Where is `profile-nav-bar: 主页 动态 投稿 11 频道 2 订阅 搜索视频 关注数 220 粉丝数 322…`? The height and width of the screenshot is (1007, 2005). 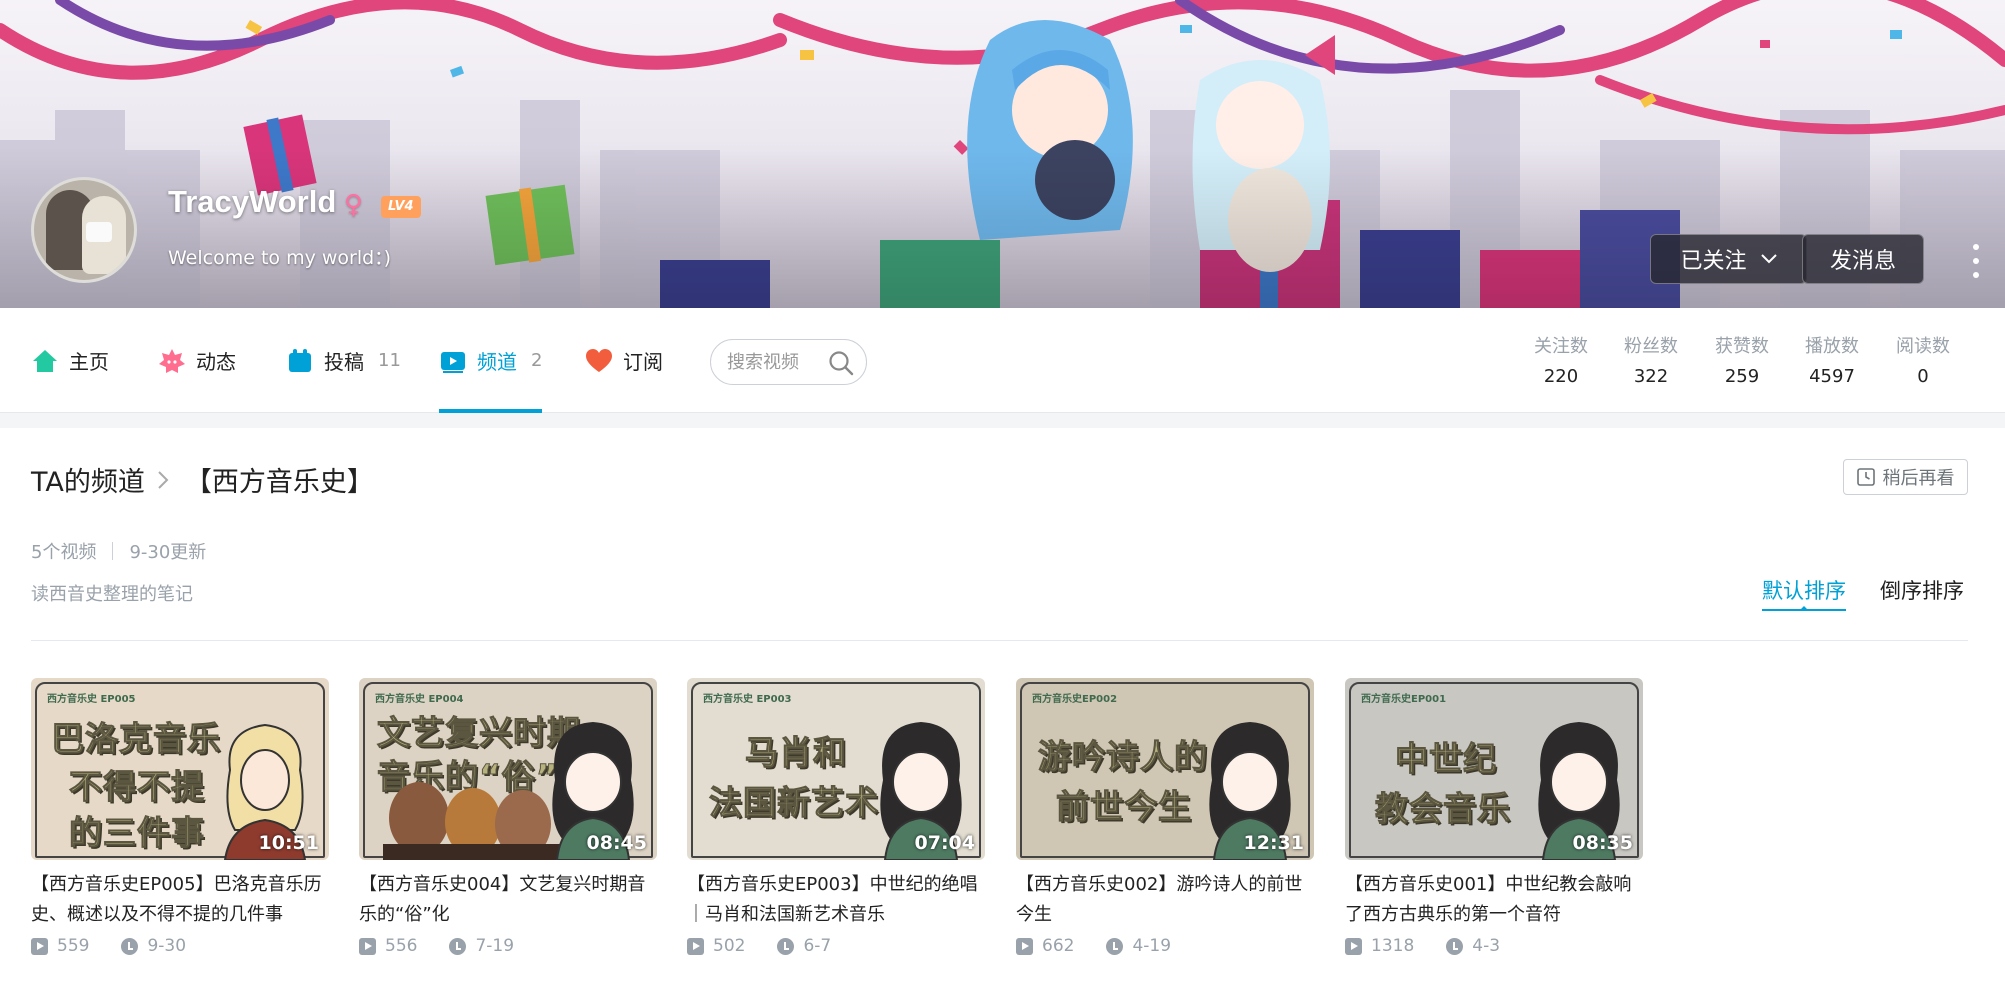 profile-nav-bar: 主页 动态 投稿 11 频道 2 订阅 搜索视频 关注数 220 粉丝数 322… is located at coordinates (1002, 360).